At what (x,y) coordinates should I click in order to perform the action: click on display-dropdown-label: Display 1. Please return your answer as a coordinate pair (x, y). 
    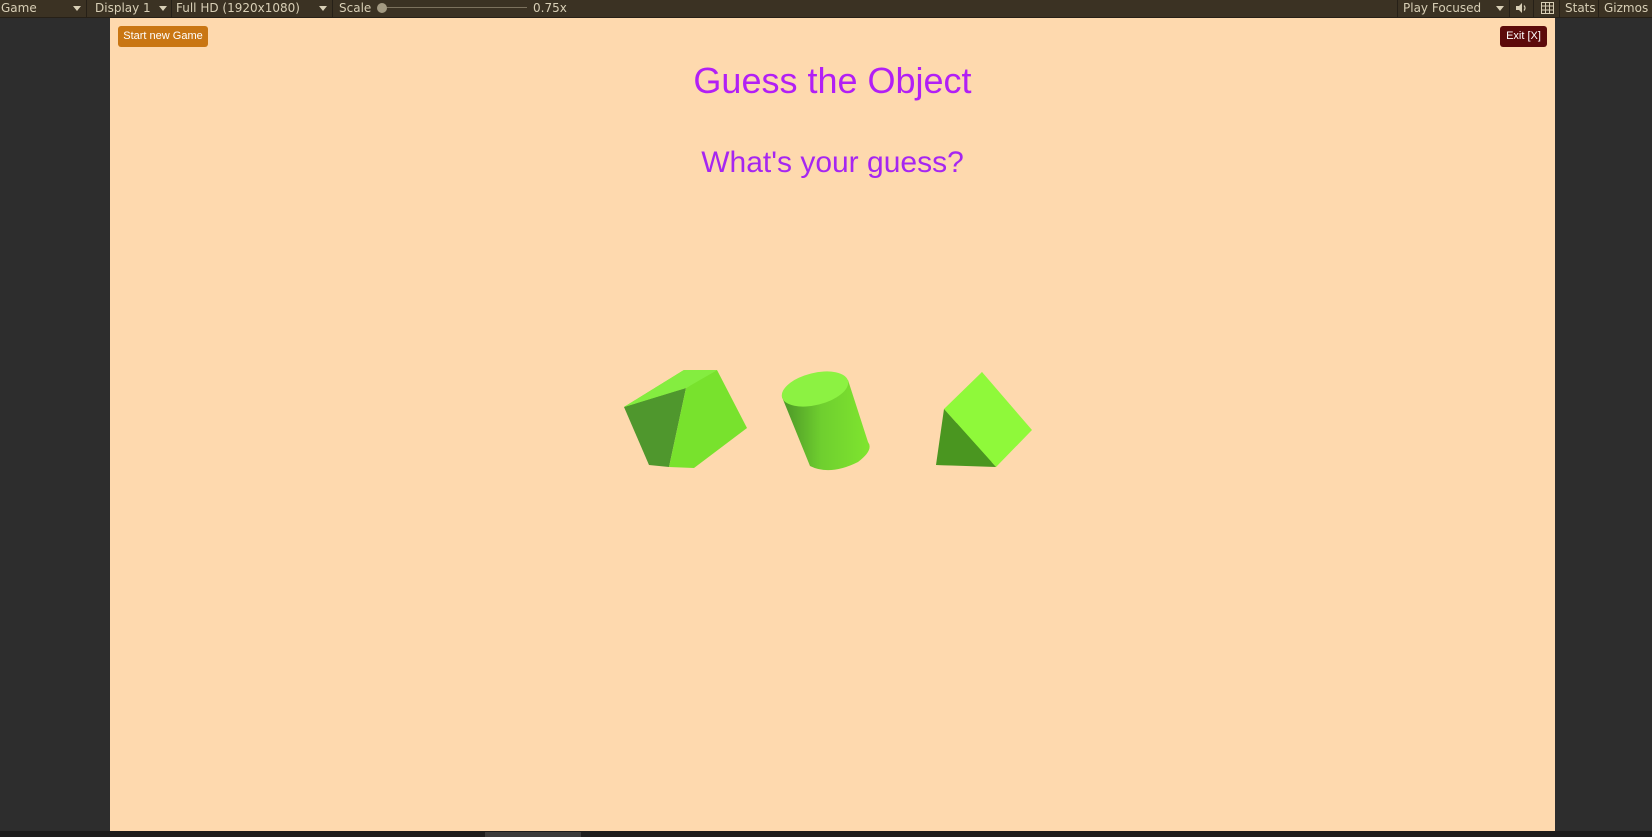
    Looking at the image, I should click on (123, 8).